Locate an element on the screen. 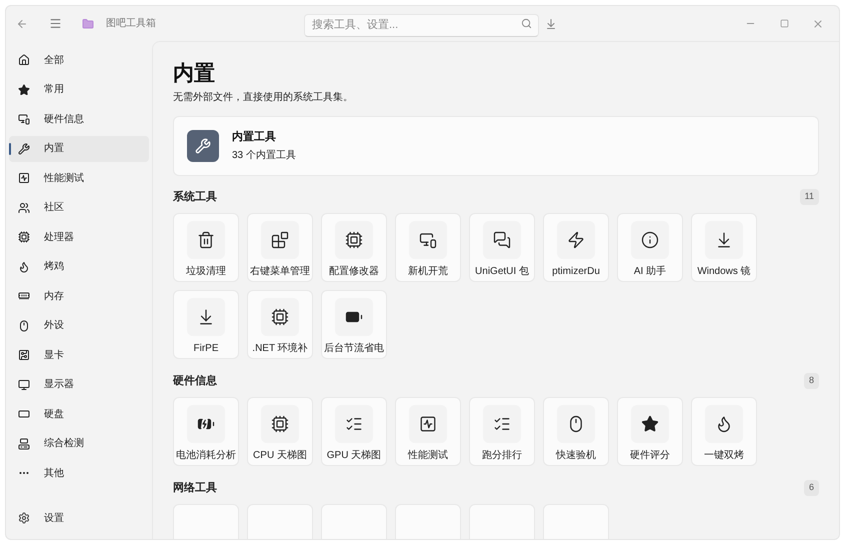 This screenshot has width=850, height=547. tool-tile: 后台节流省电 is located at coordinates (354, 324).